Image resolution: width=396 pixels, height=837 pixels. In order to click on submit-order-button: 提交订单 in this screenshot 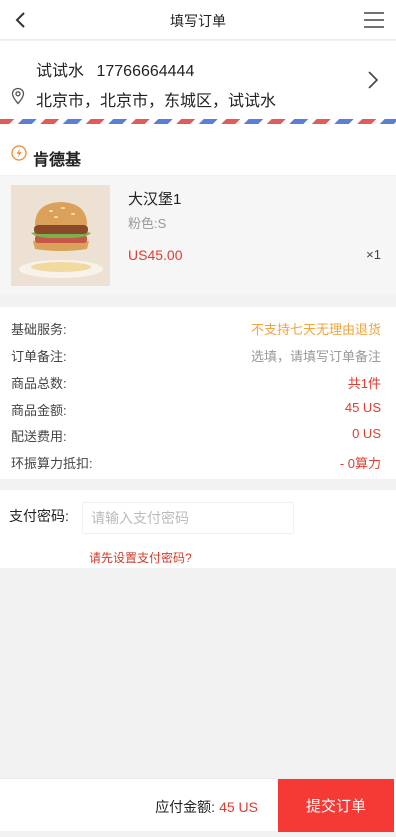, I will do `click(336, 805)`.